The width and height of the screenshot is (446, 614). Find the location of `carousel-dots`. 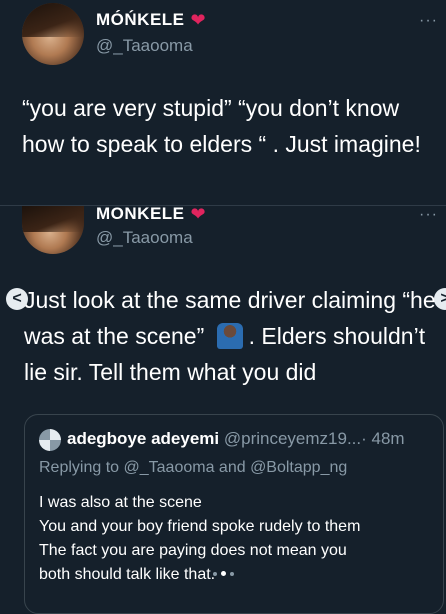

carousel-dots is located at coordinates (223, 573).